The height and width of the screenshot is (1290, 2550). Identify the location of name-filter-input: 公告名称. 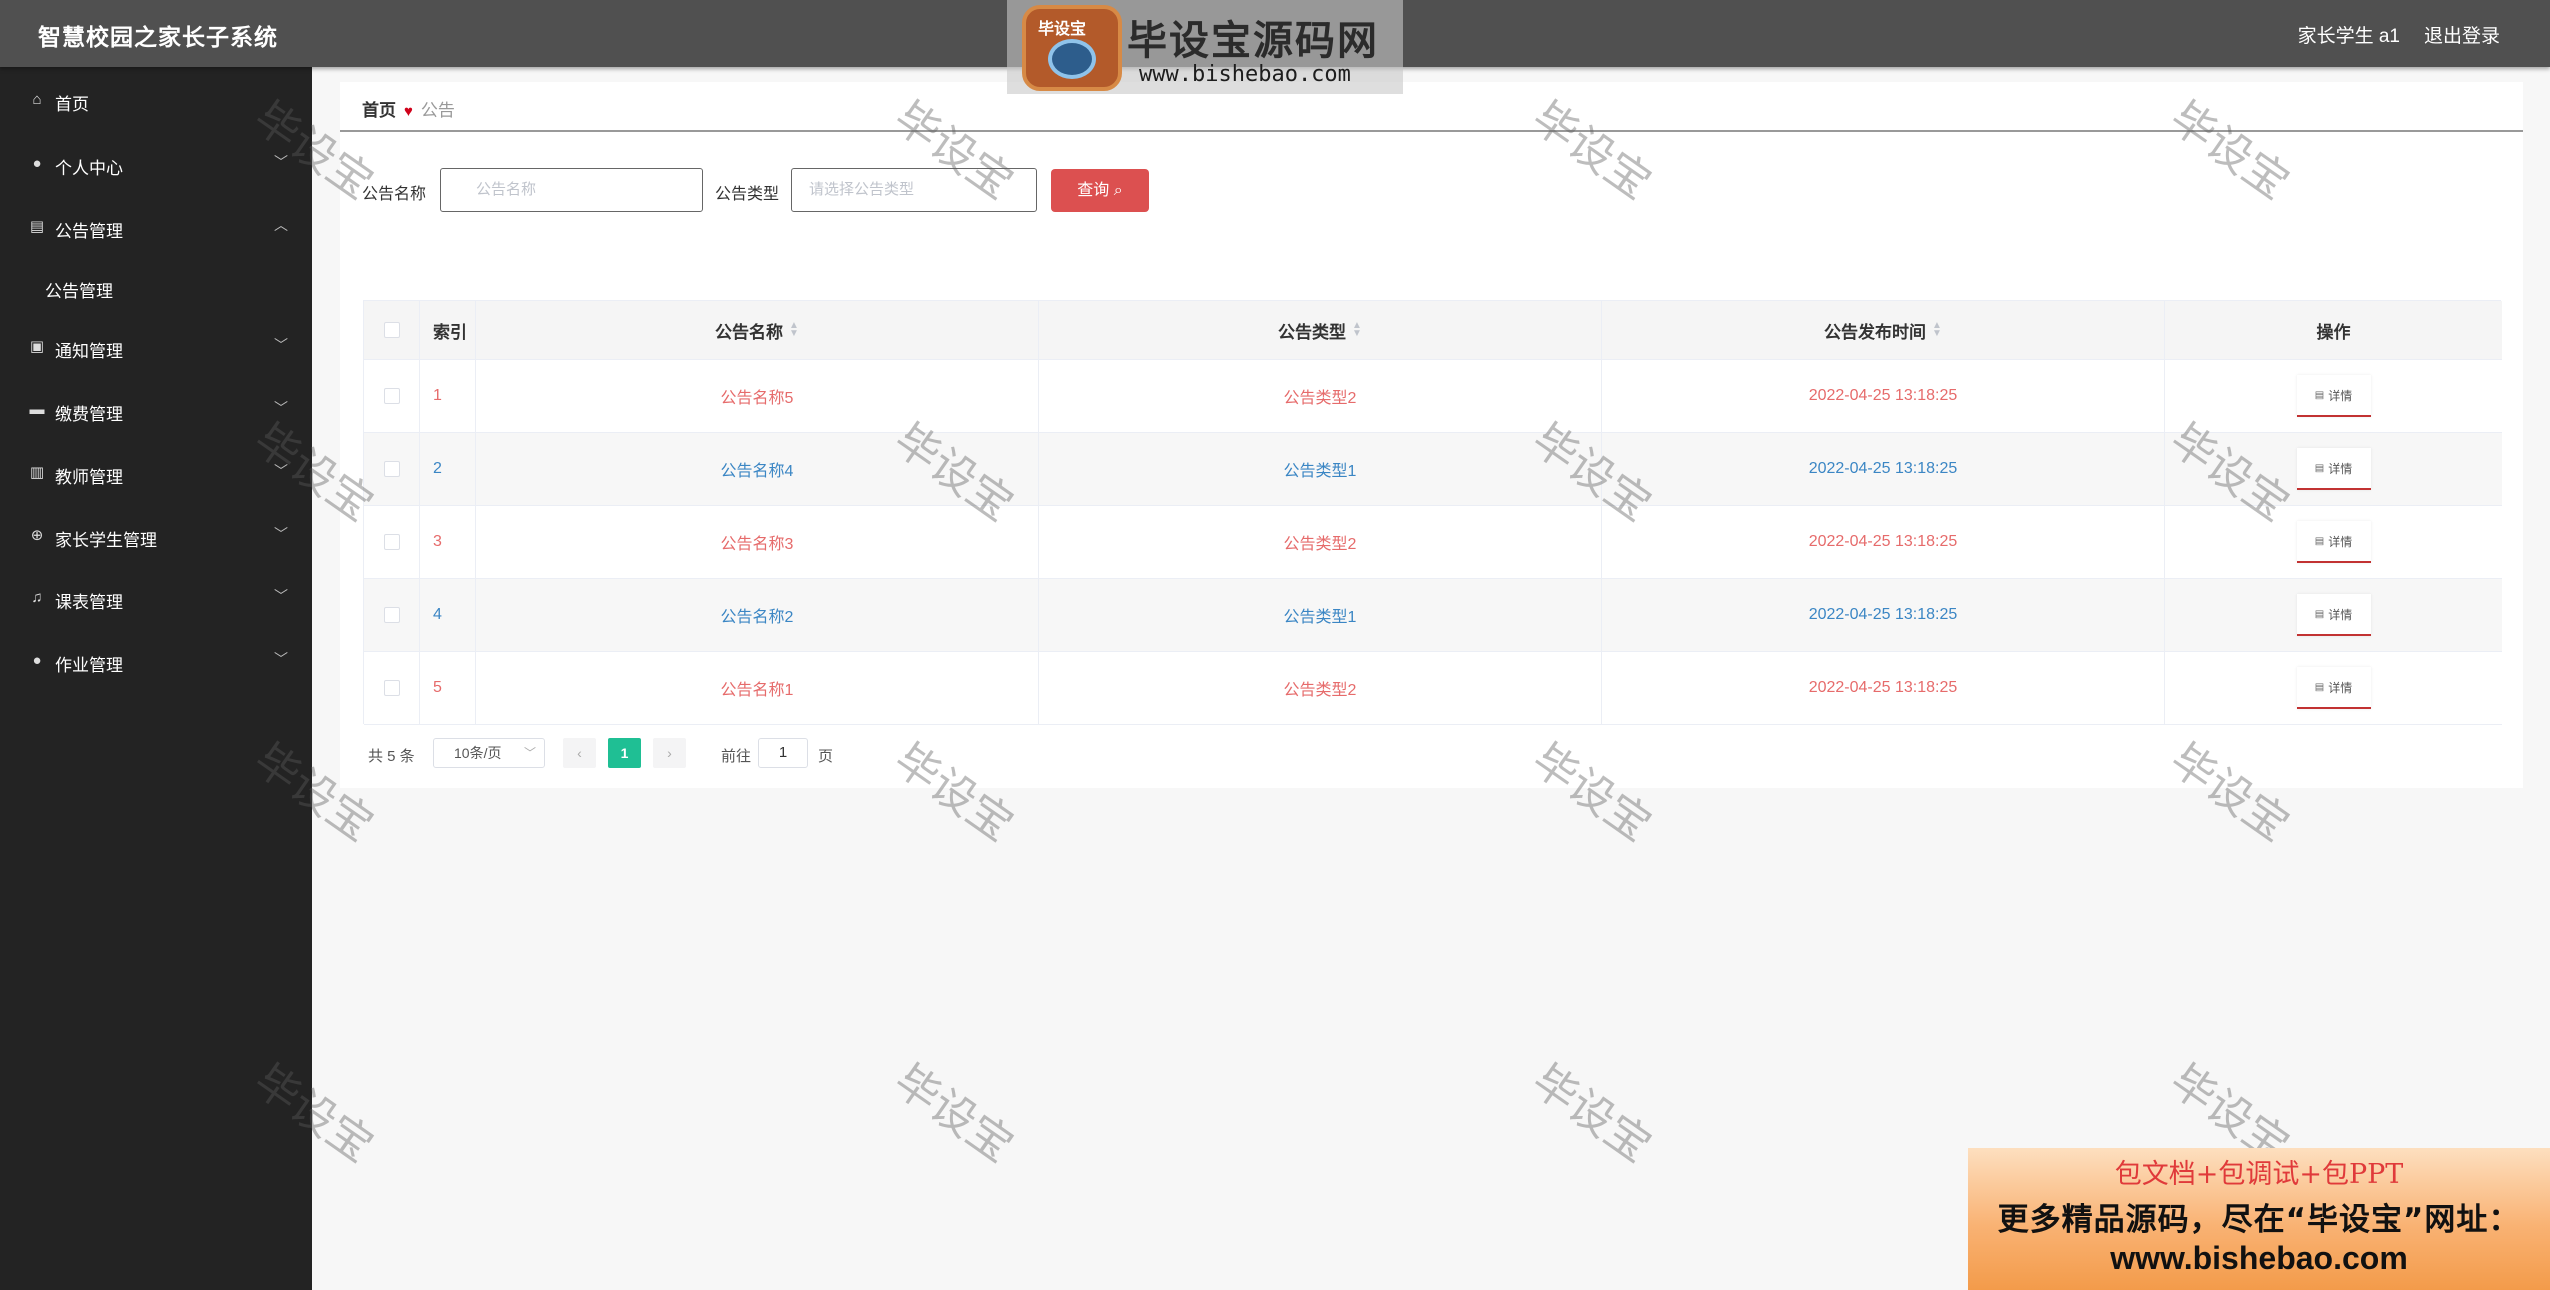
(571, 190).